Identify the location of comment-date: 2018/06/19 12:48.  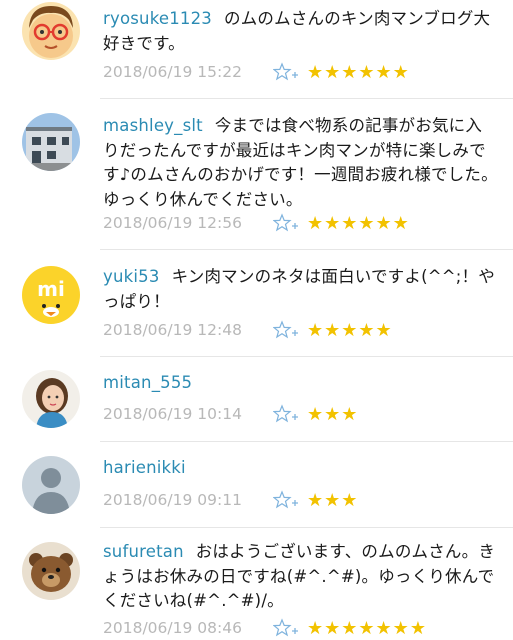
(172, 330).